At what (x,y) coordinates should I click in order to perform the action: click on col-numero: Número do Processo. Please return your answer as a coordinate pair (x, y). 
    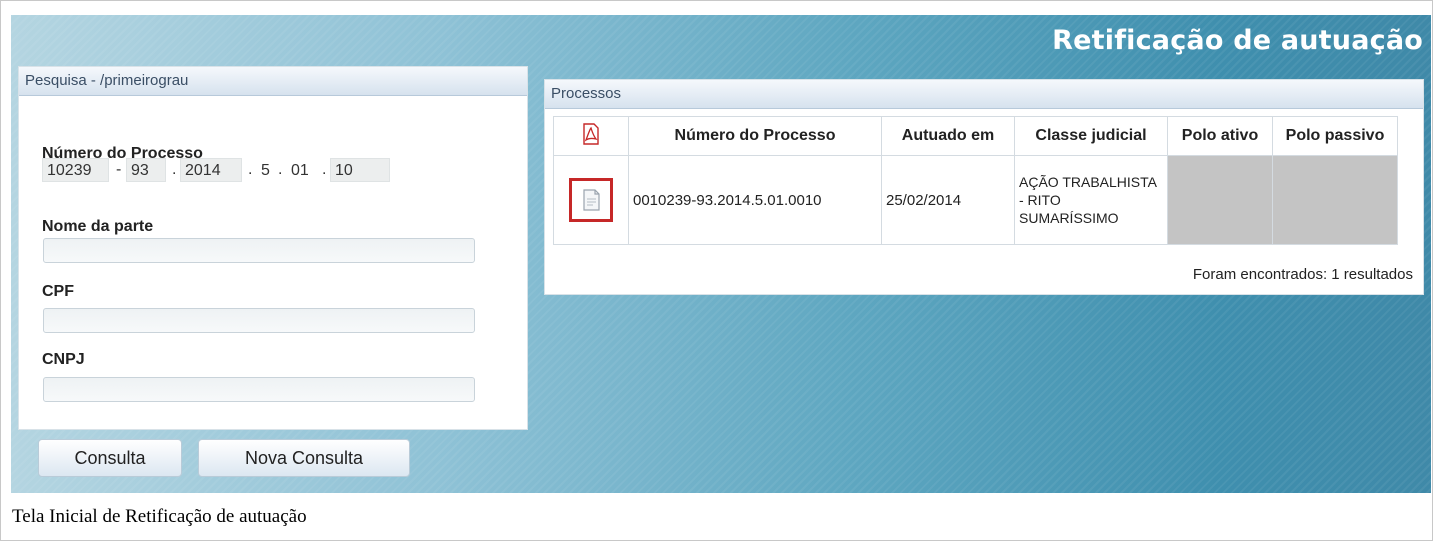
    Looking at the image, I should click on (755, 136).